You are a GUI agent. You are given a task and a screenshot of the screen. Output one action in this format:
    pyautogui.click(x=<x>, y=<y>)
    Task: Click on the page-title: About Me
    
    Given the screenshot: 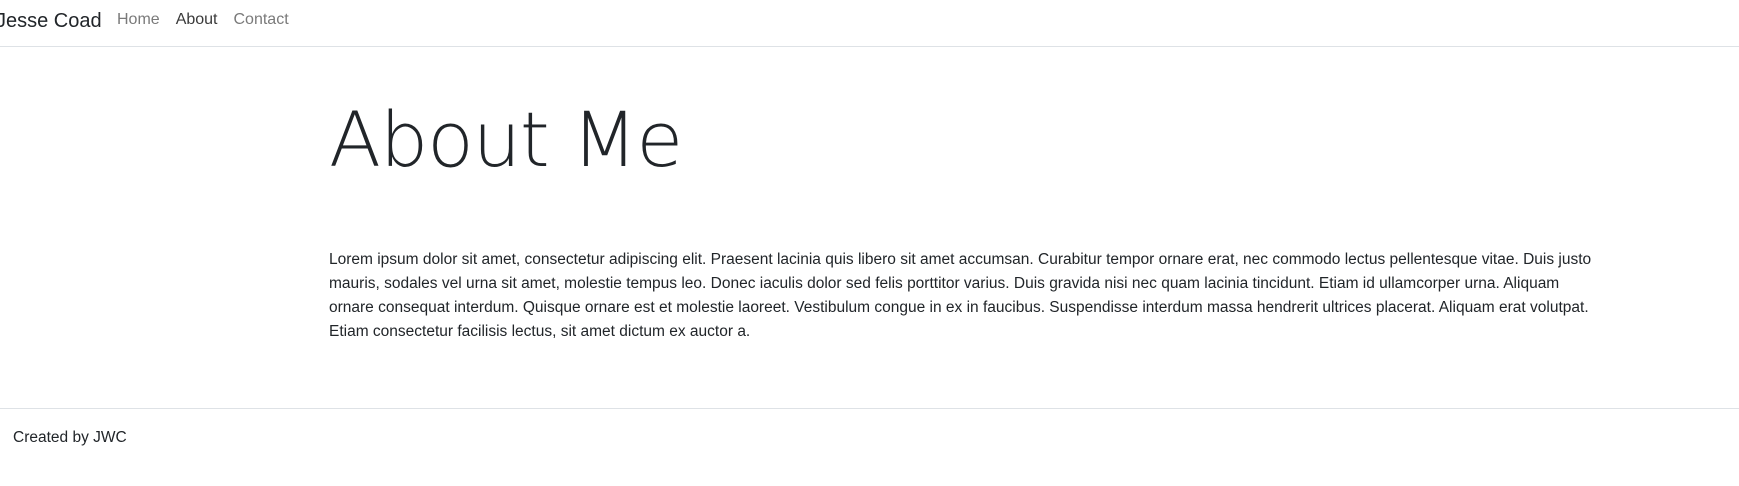 What is the action you would take?
    pyautogui.click(x=506, y=139)
    